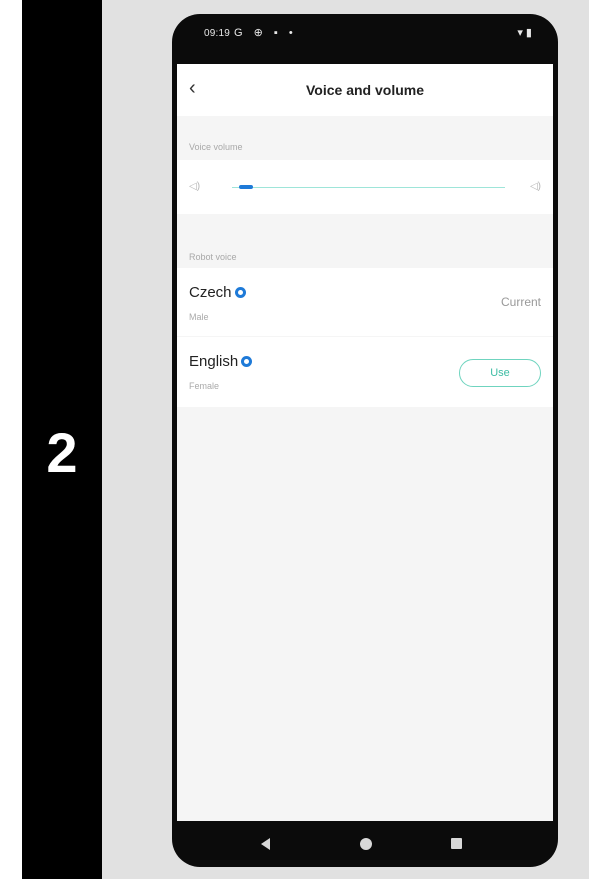 The width and height of the screenshot is (589, 879). I want to click on voice-volume-label: Voice volume, so click(216, 147).